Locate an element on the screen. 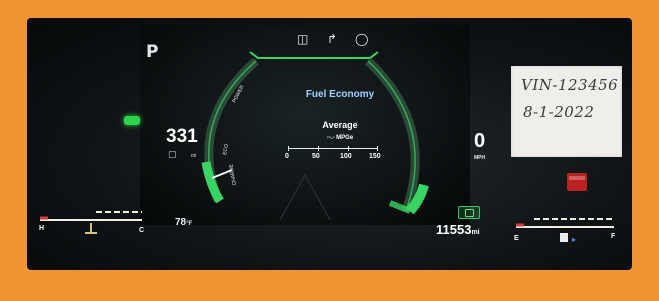 The image size is (659, 301). economy-scale is located at coordinates (333, 148).